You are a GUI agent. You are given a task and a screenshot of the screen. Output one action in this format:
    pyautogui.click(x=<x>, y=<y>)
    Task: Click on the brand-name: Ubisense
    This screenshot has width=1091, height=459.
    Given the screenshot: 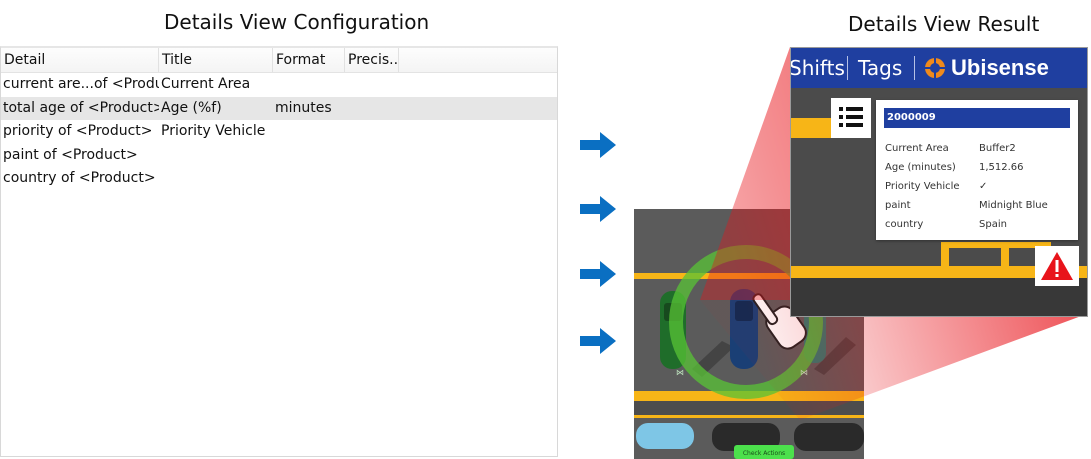 What is the action you would take?
    pyautogui.click(x=1000, y=68)
    